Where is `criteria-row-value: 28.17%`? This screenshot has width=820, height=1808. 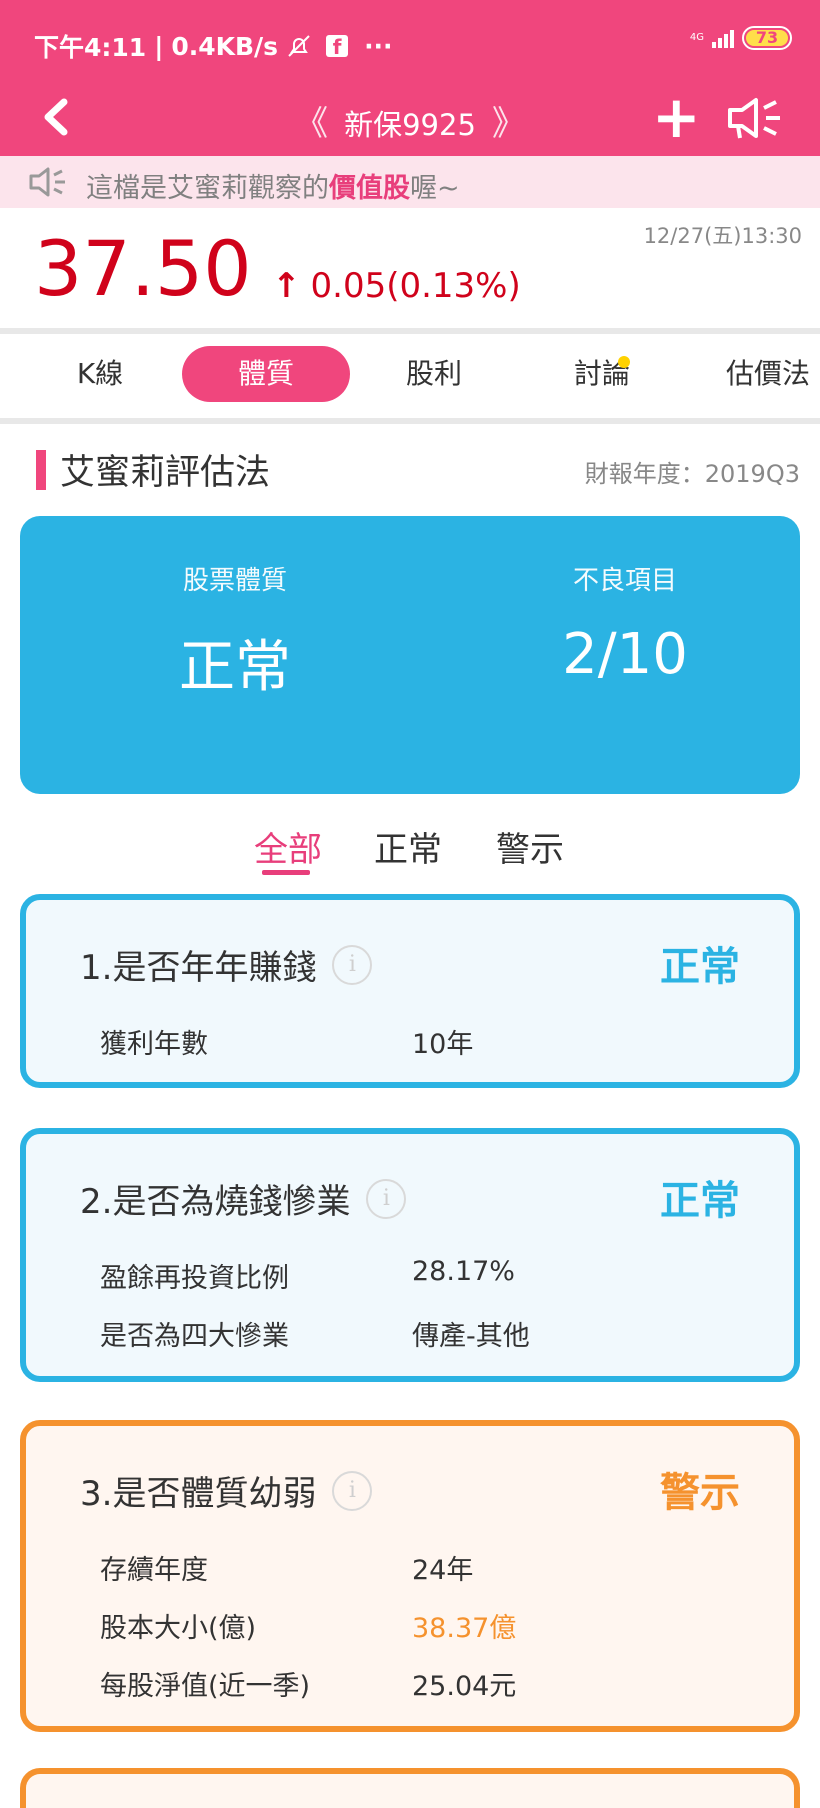
criteria-row-value: 28.17% is located at coordinates (463, 1271).